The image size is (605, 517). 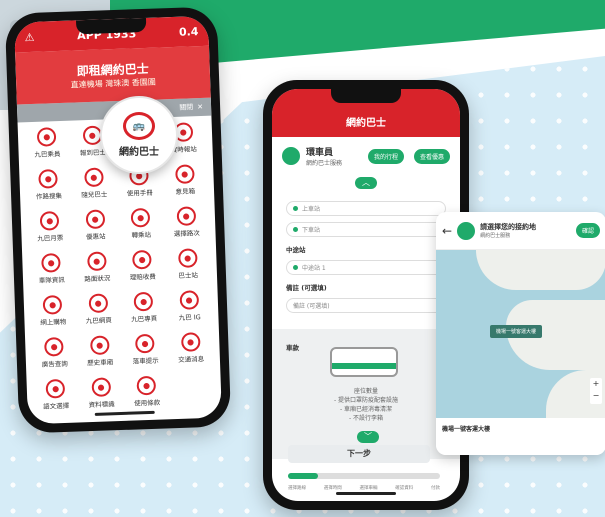 What do you see at coordinates (94, 195) in the screenshot?
I see `menu-item-label: 隨兒巴士` at bounding box center [94, 195].